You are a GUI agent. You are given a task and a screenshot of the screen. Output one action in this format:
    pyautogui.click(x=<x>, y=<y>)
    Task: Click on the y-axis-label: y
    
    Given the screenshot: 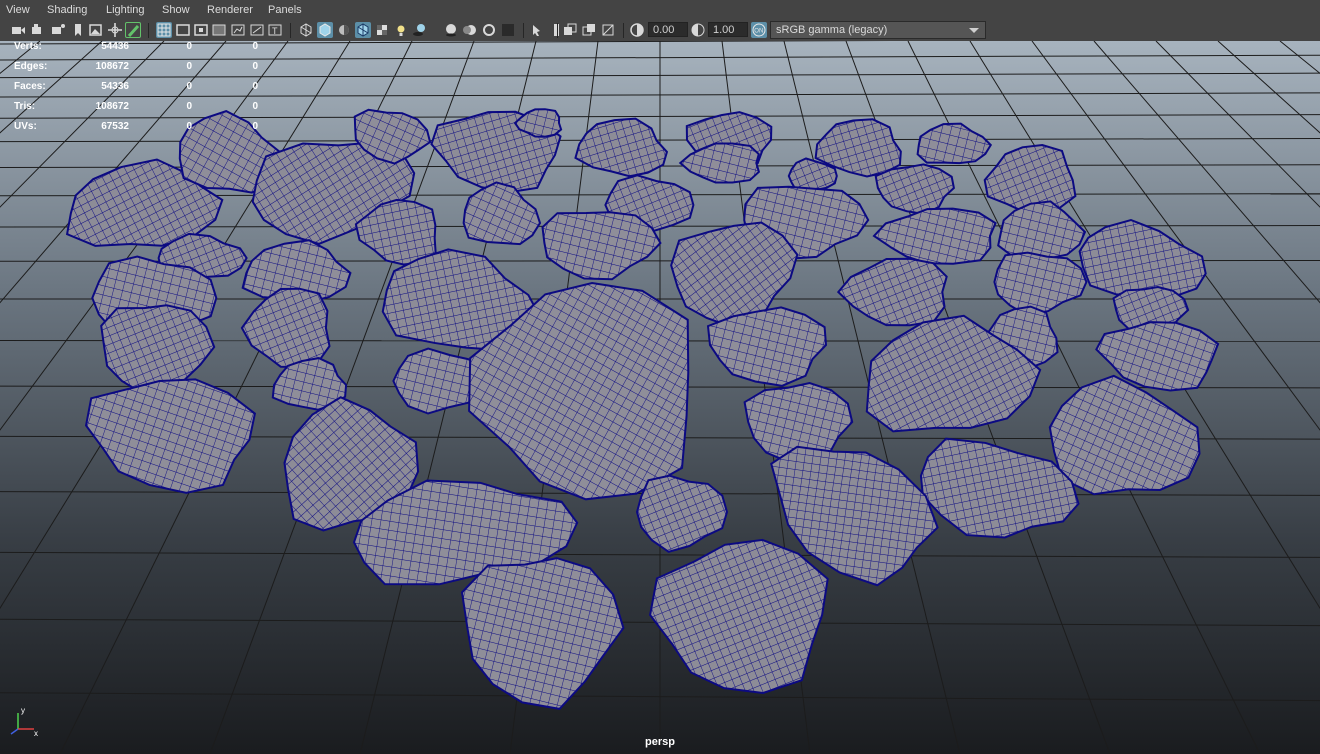 What is the action you would take?
    pyautogui.click(x=23, y=710)
    